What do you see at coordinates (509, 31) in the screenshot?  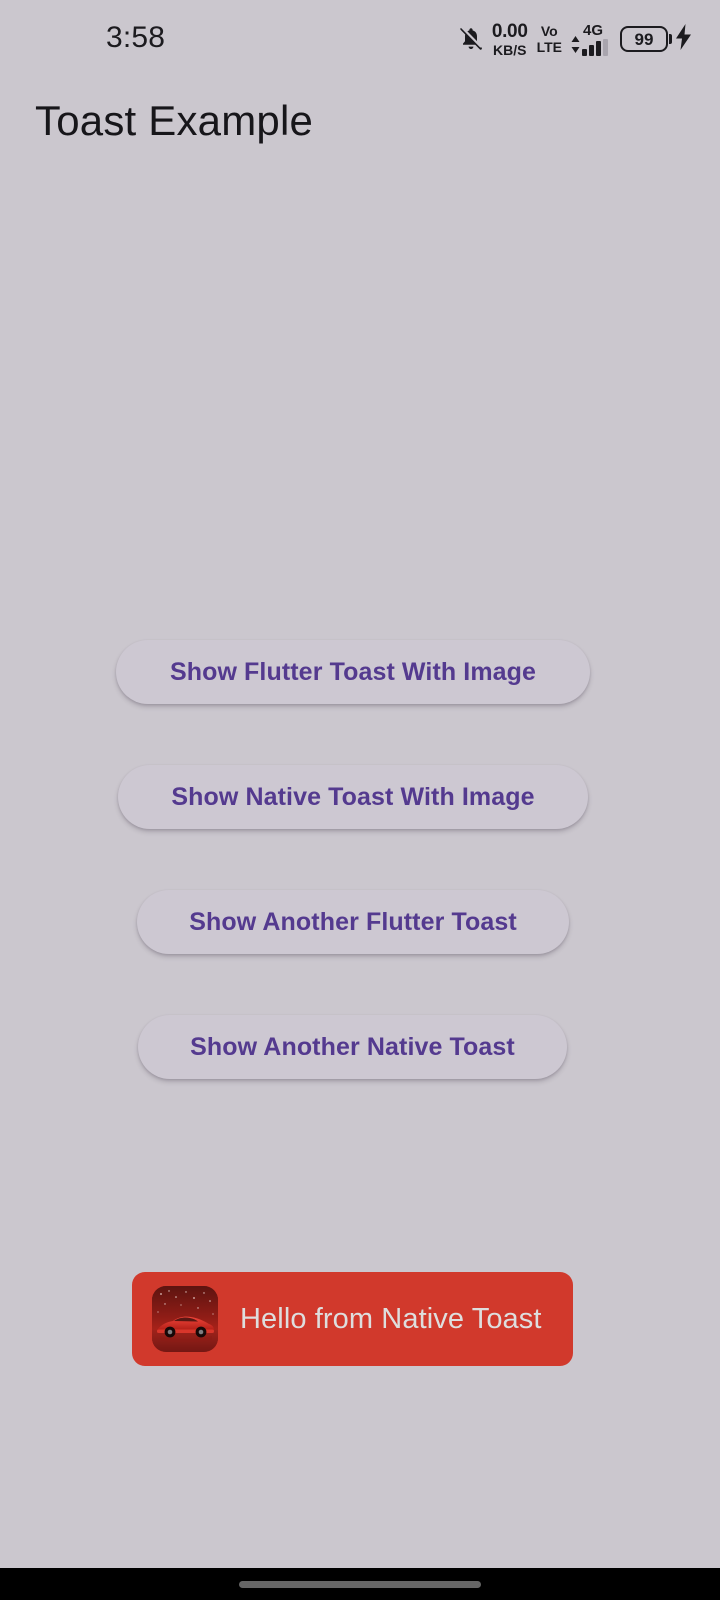 I see `network-speed-value: 0.00` at bounding box center [509, 31].